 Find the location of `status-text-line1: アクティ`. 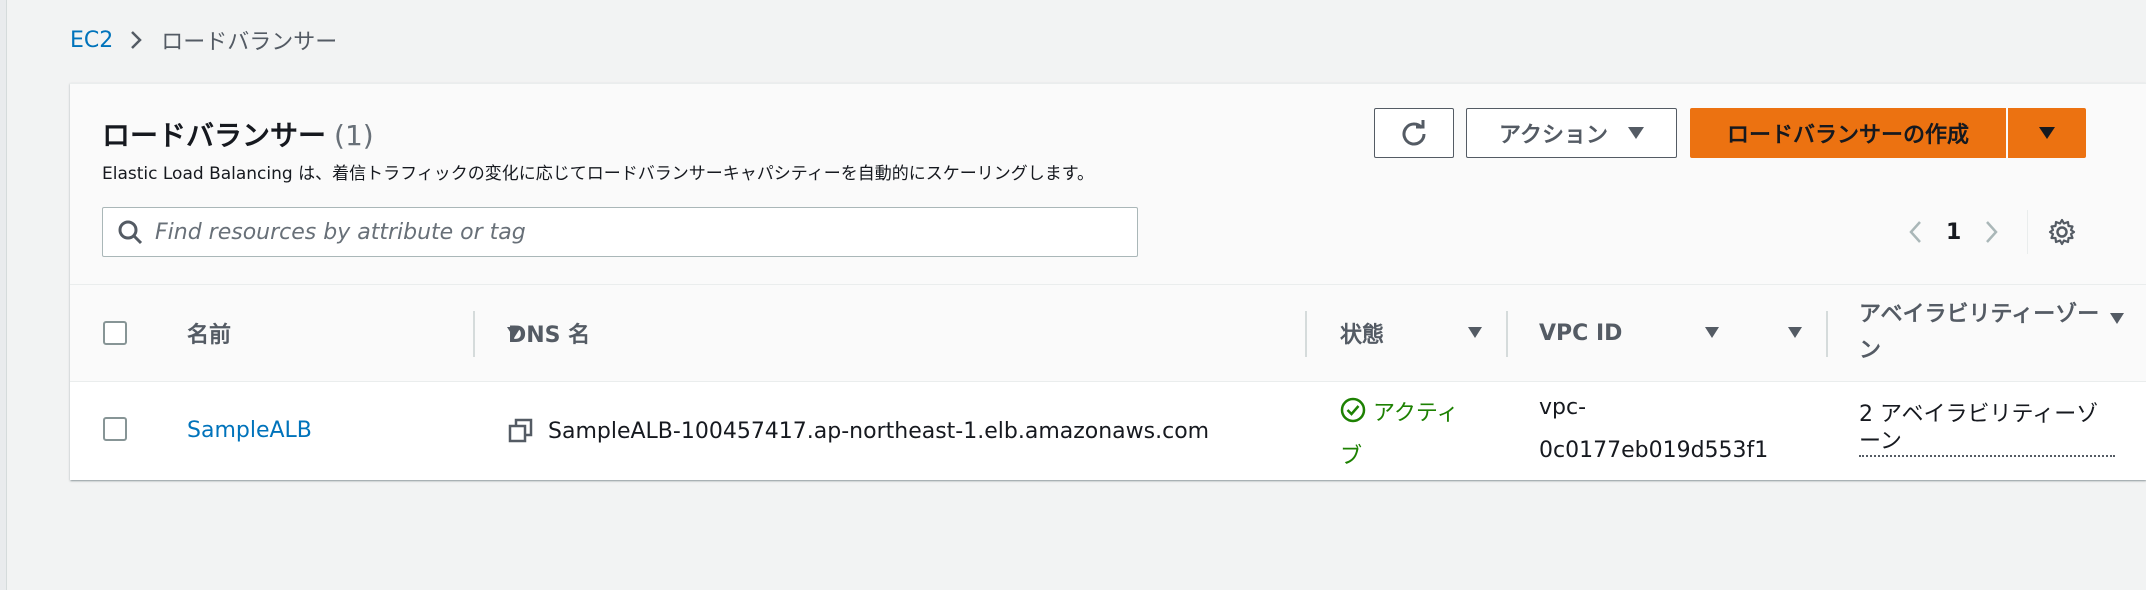

status-text-line1: アクティ is located at coordinates (1416, 413).